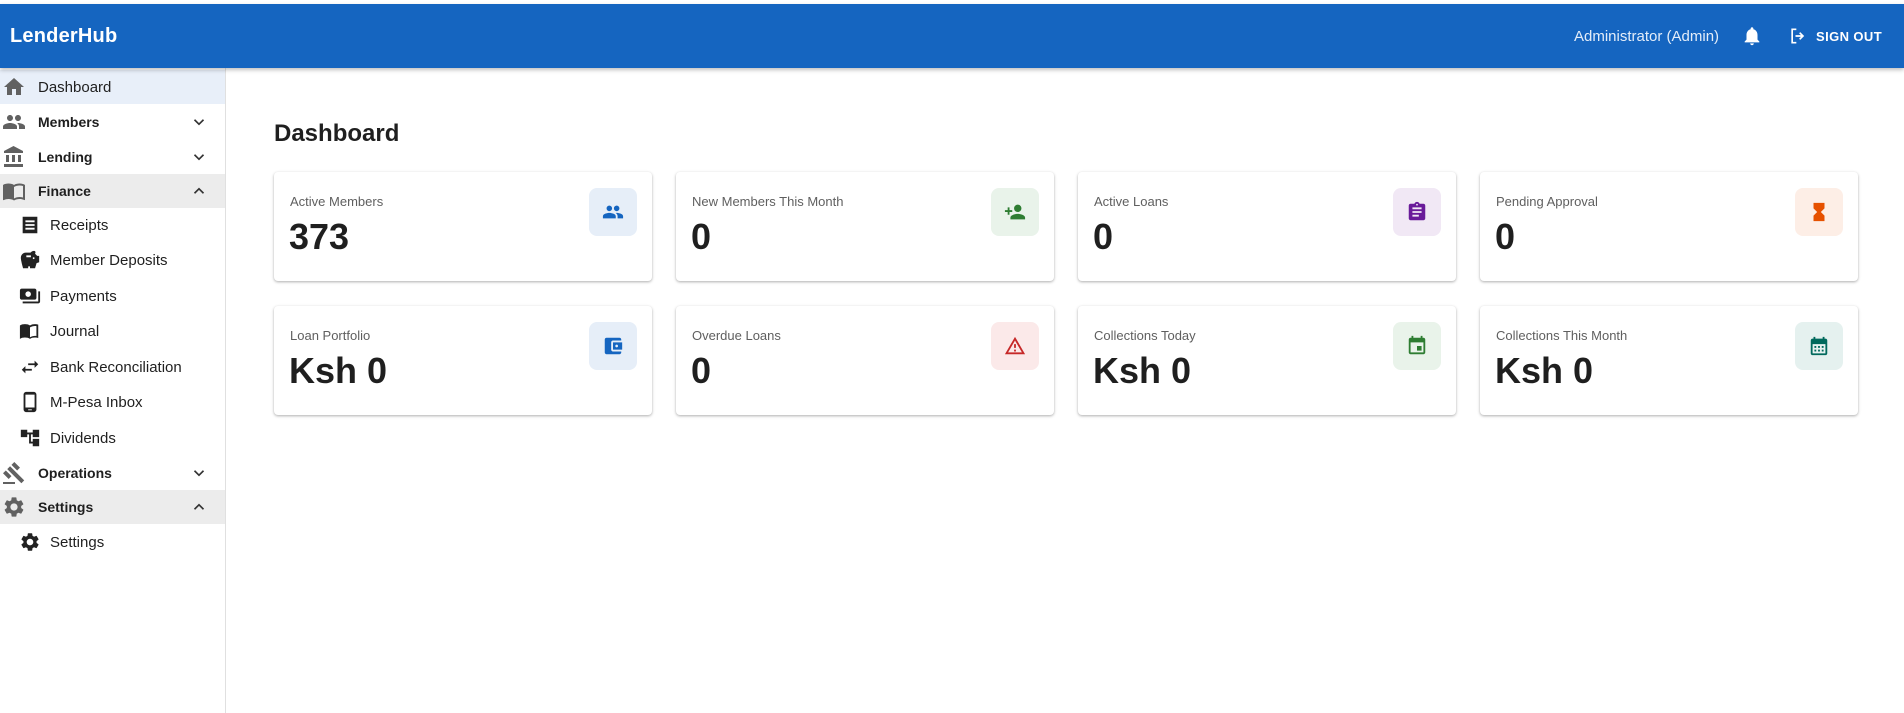  Describe the element at coordinates (30, 438) in the screenshot. I see `account-tree-icon` at that location.